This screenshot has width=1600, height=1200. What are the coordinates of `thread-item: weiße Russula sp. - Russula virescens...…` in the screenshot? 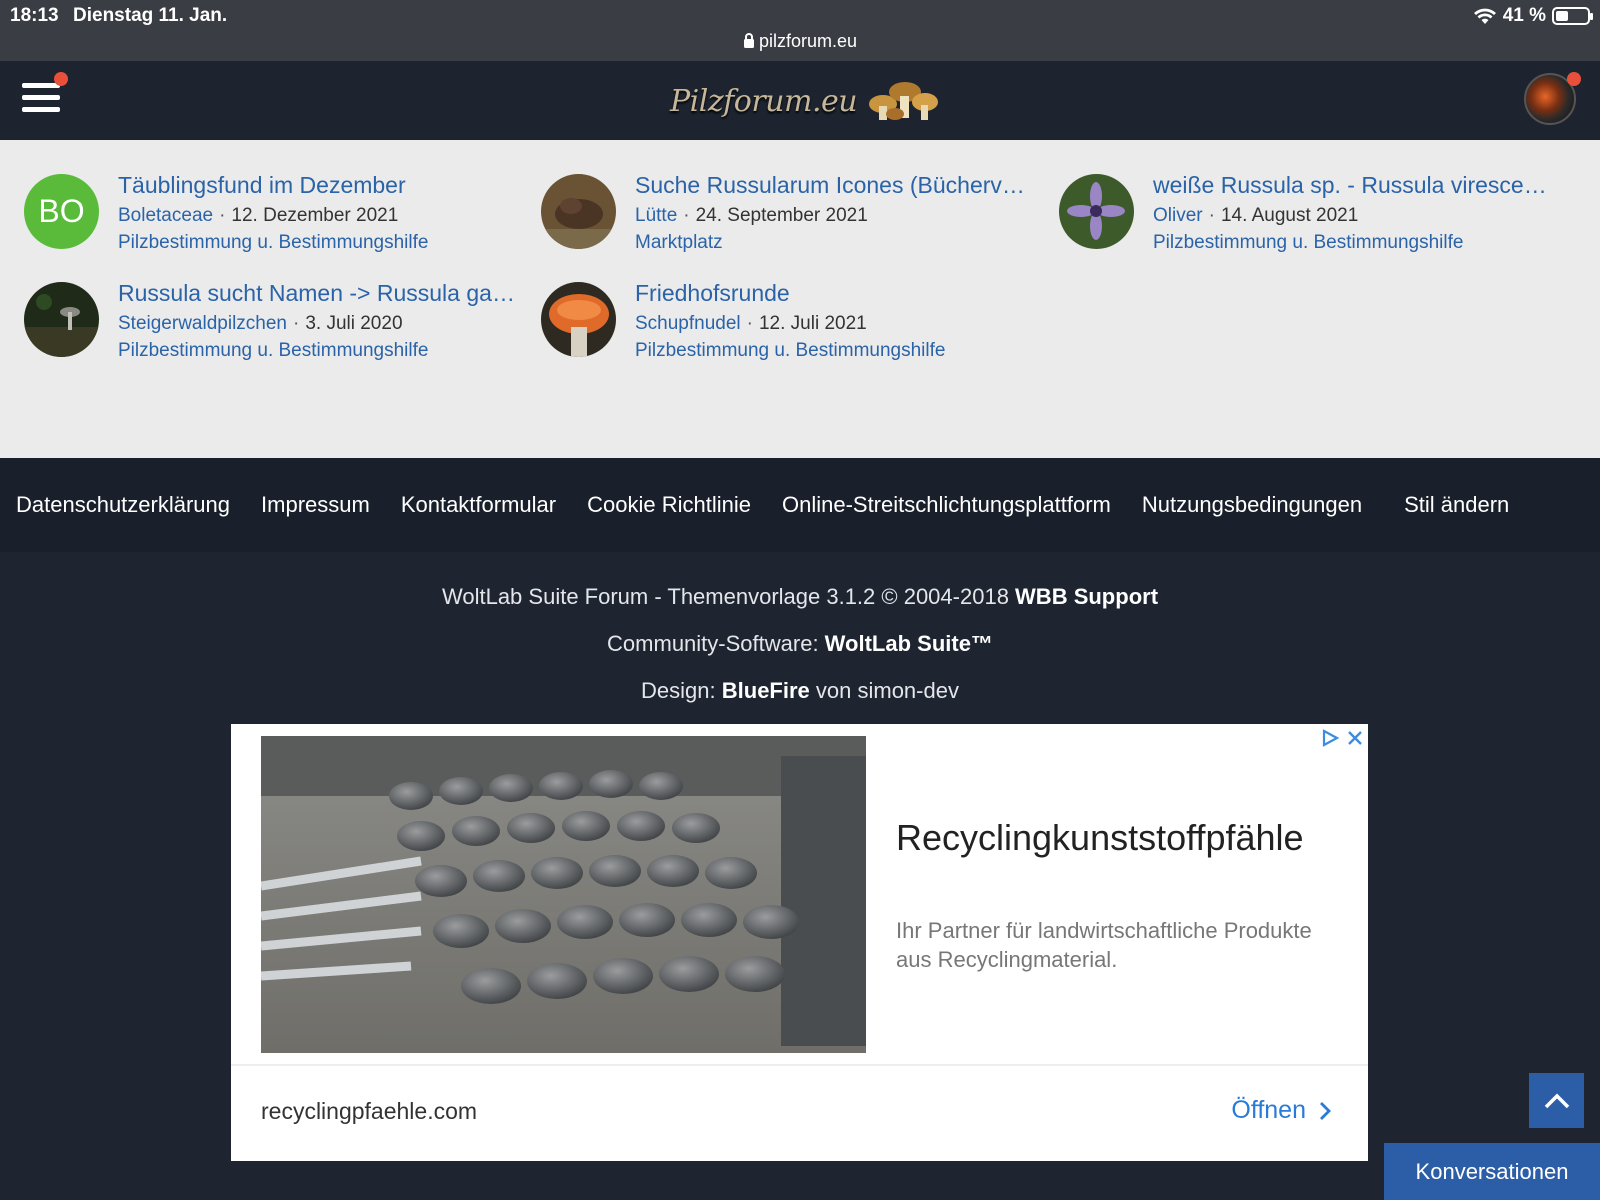 It's located at (1309, 217).